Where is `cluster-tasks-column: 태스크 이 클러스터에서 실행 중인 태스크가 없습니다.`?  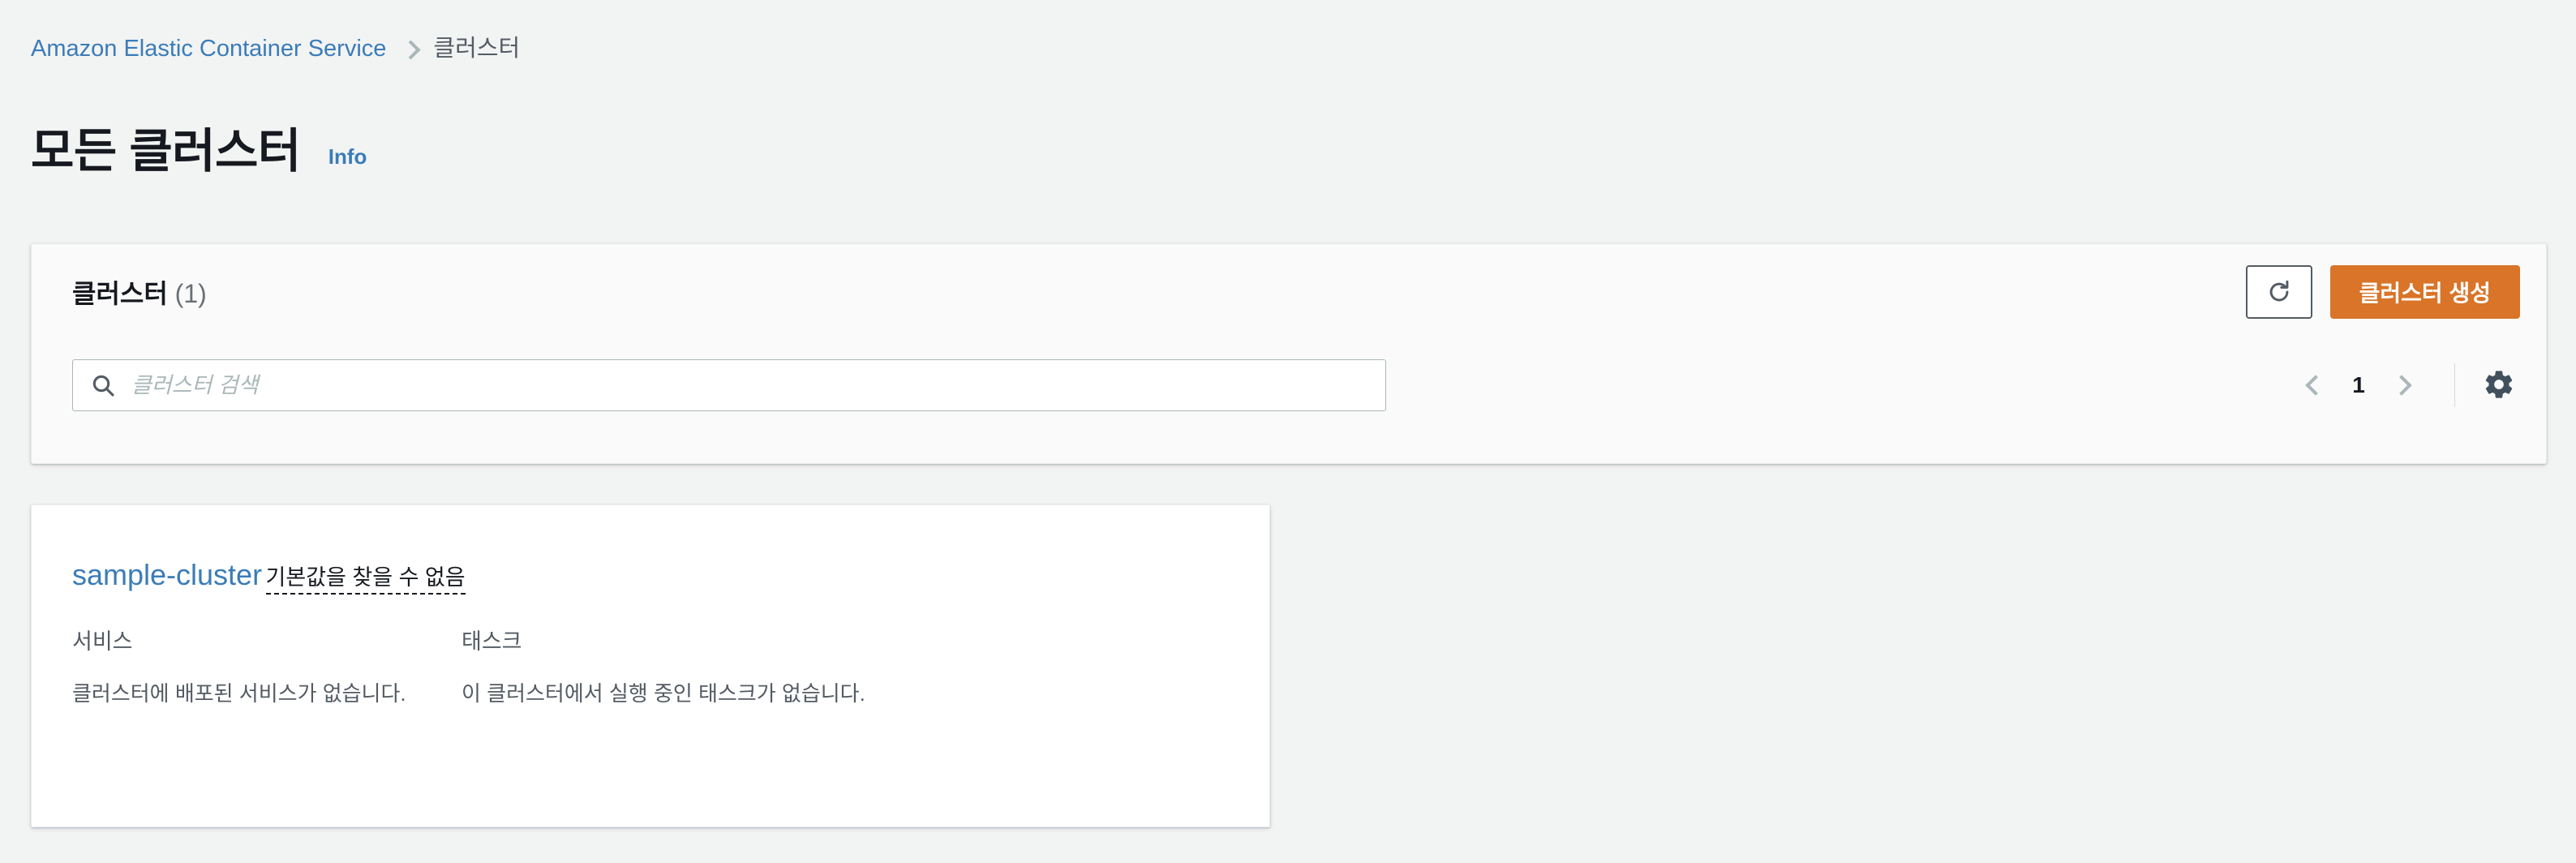 cluster-tasks-column: 태스크 이 클러스터에서 실행 중인 태스크가 없습니다. is located at coordinates (705, 669).